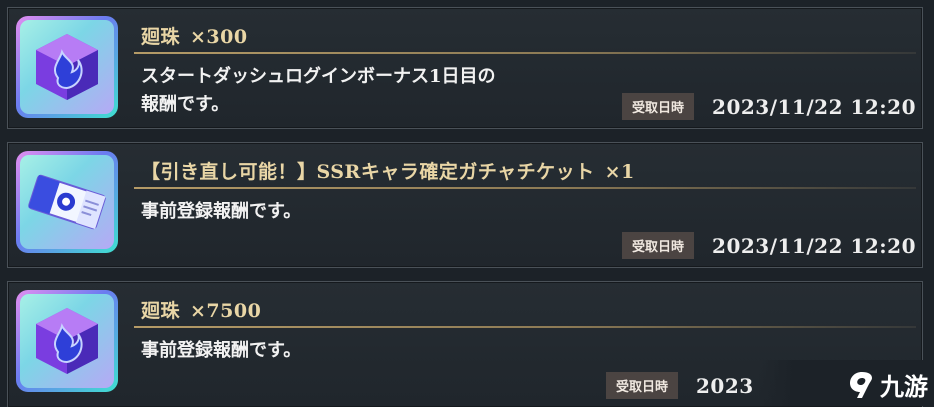  What do you see at coordinates (201, 311) in the screenshot?
I see `reward-title: 廻珠 ×7500` at bounding box center [201, 311].